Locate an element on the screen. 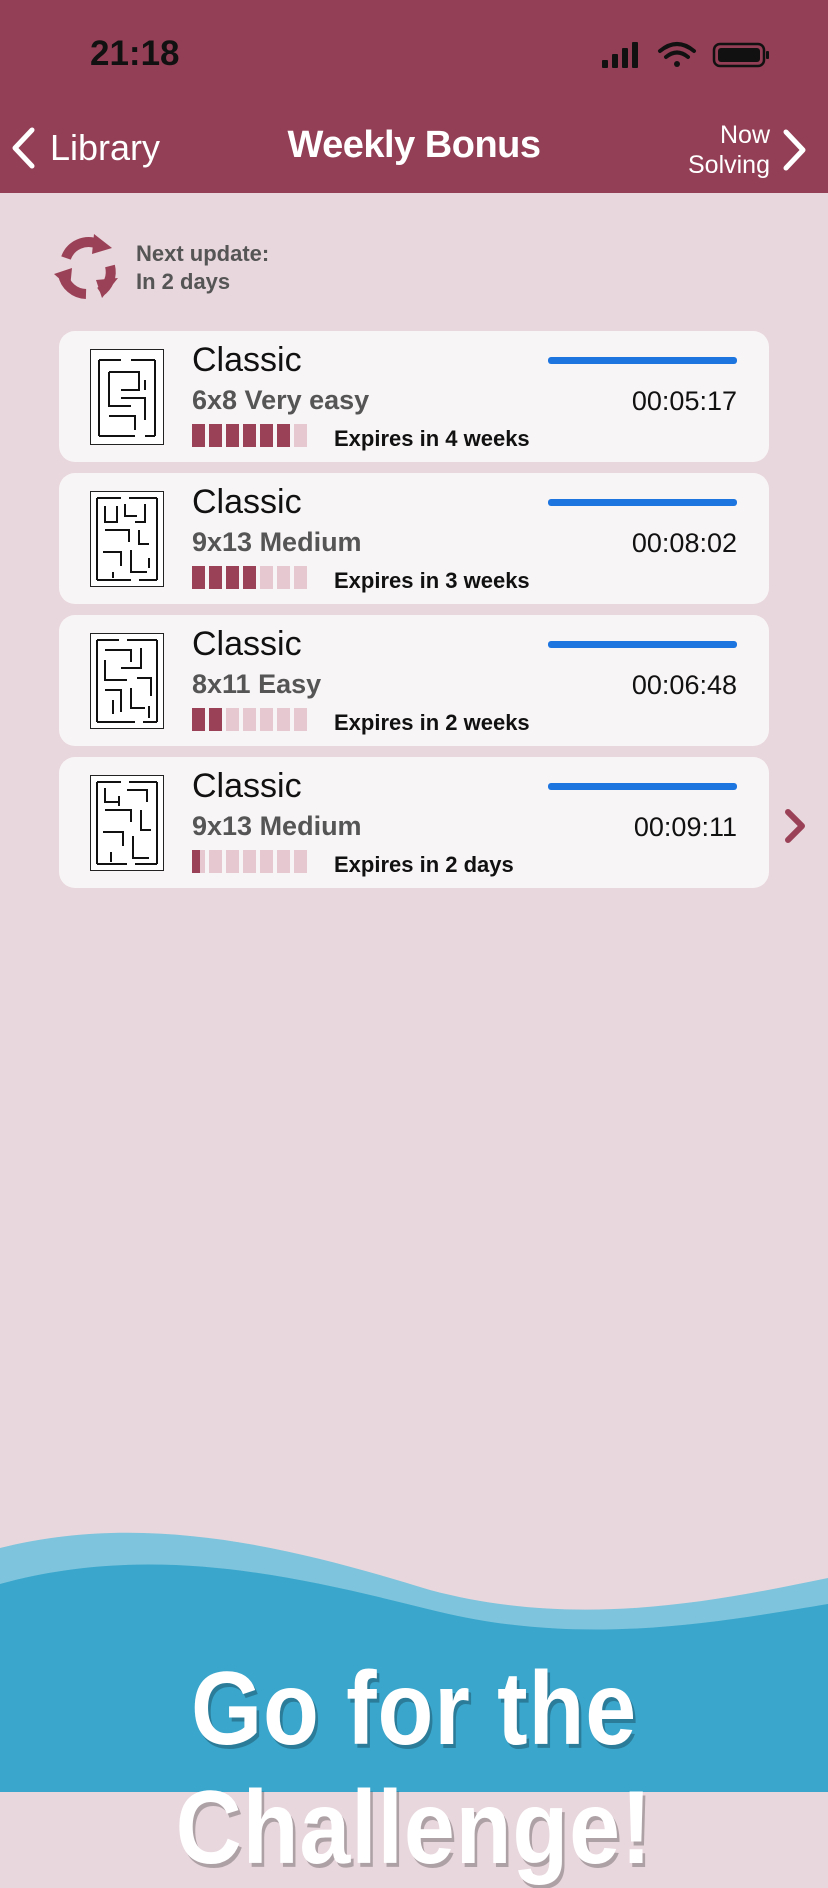 This screenshot has height=1888, width=828. puzzle-expiry: Expires in 4 weeks is located at coordinates (432, 438).